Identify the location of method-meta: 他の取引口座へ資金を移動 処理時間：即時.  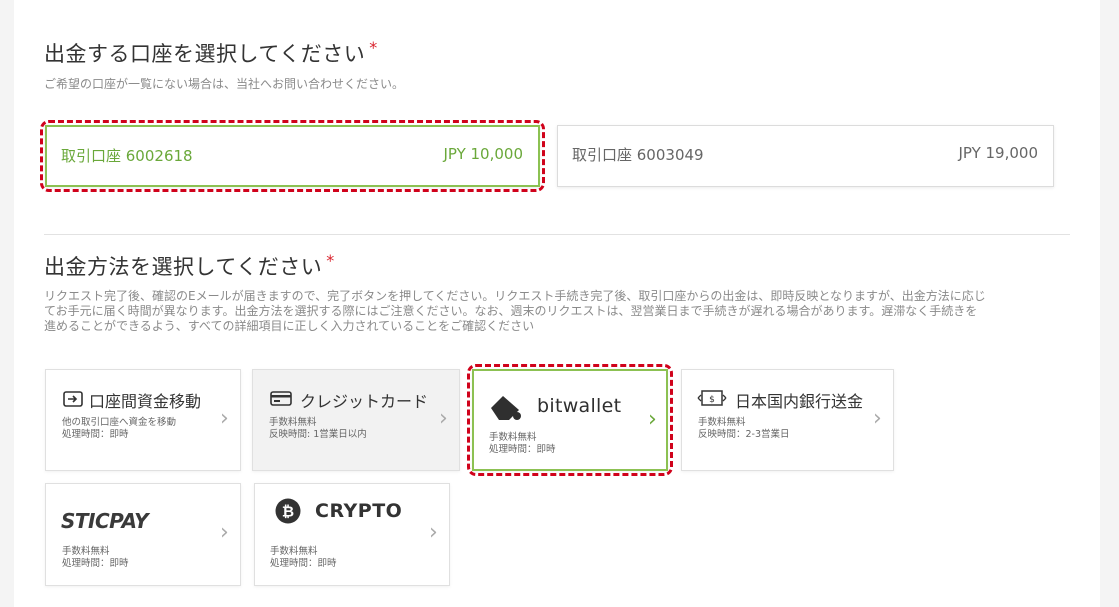
(119, 429).